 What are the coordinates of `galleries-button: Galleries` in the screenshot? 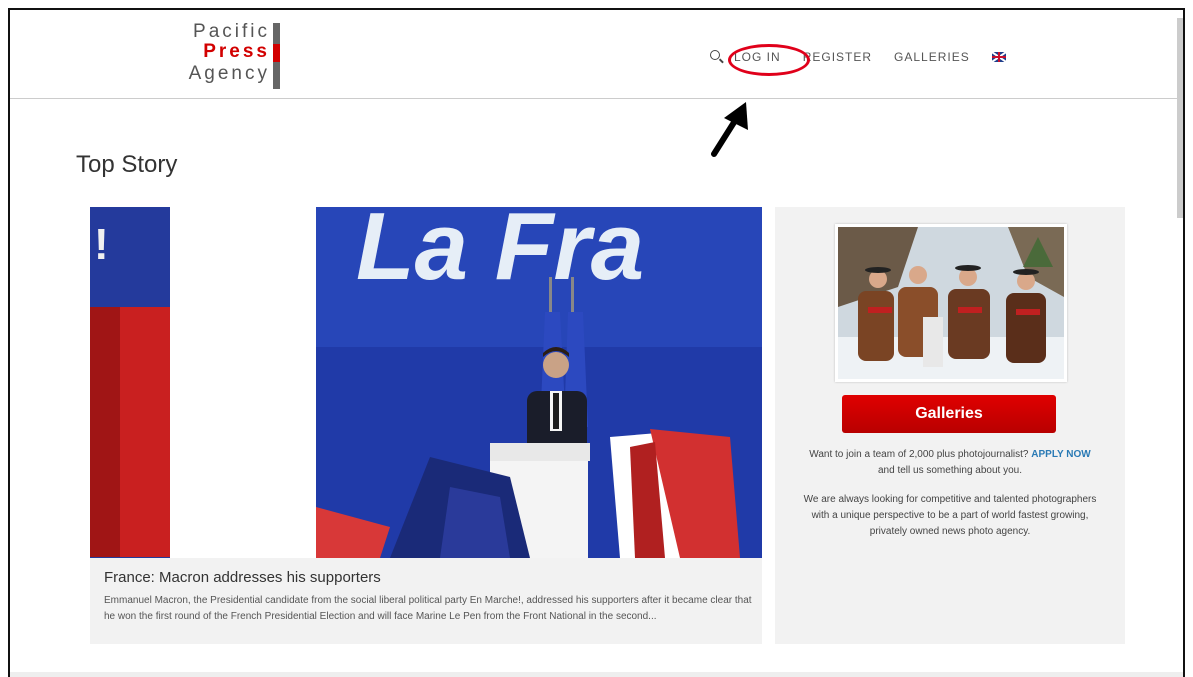 It's located at (949, 414).